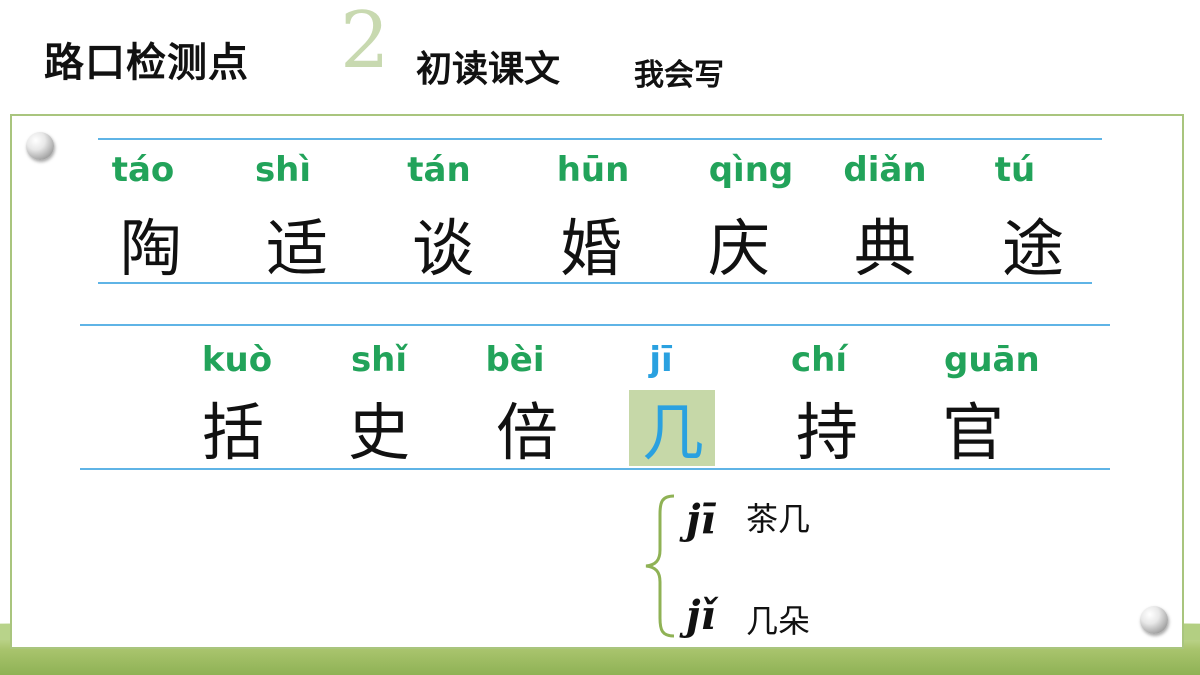  I want to click on pinyin-row2-1: kuò, so click(237, 360).